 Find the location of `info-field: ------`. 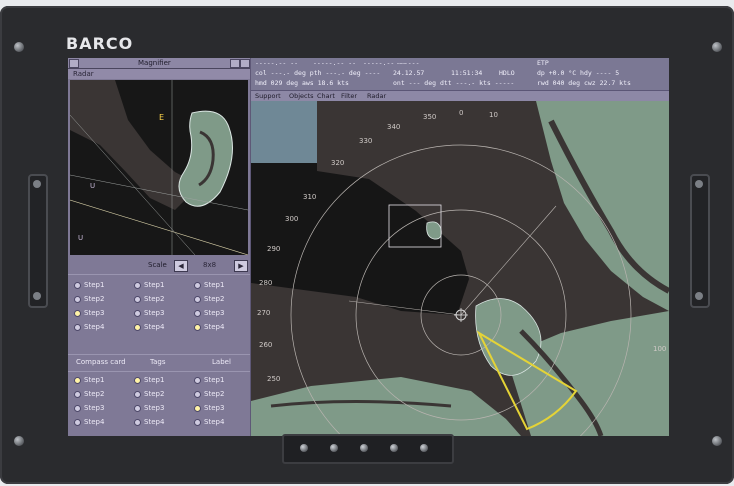

info-field: ------ is located at coordinates (408, 63).